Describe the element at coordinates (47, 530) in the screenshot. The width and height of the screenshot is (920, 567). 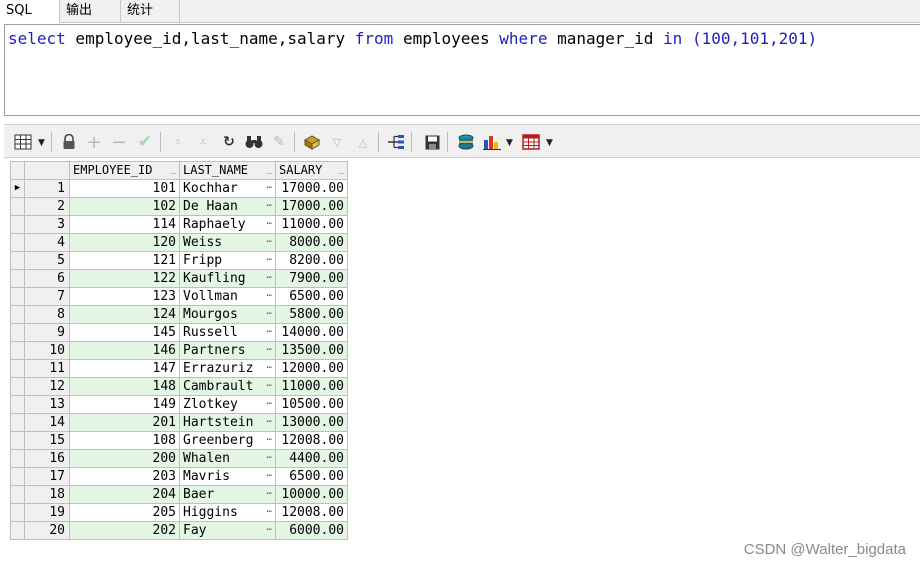
I see `row-number: 20` at that location.